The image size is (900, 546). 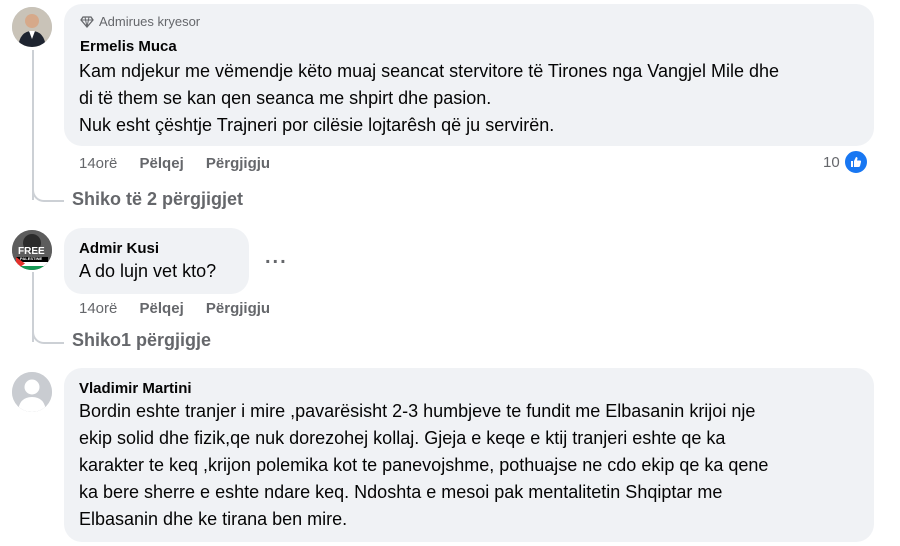 What do you see at coordinates (31, 258) in the screenshot?
I see `avatar-subtext: PALESTINE` at bounding box center [31, 258].